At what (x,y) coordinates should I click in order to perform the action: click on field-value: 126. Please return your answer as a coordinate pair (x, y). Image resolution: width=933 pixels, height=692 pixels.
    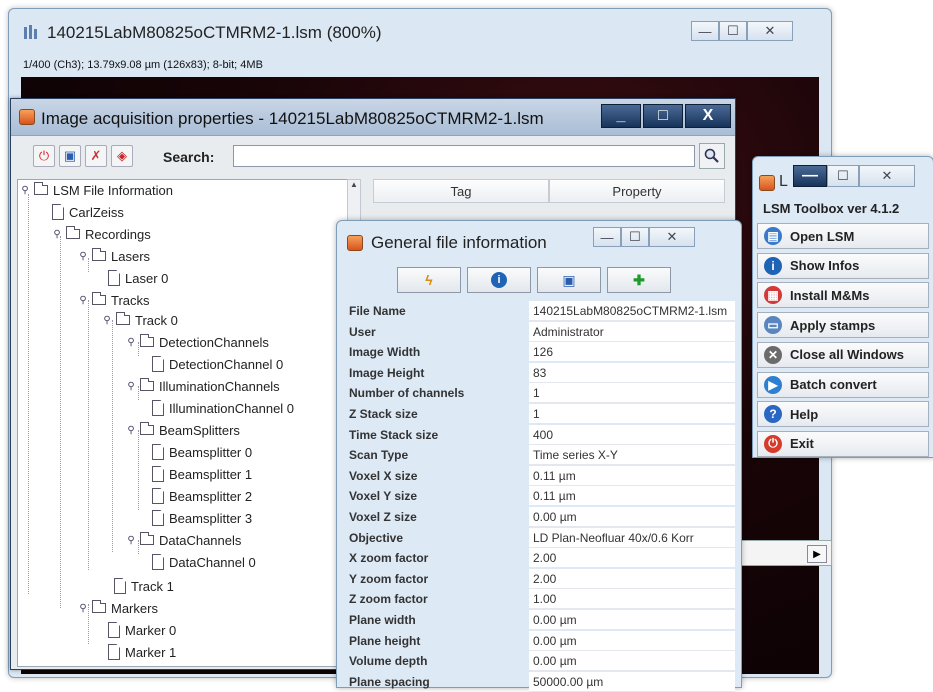
    Looking at the image, I should click on (632, 352).